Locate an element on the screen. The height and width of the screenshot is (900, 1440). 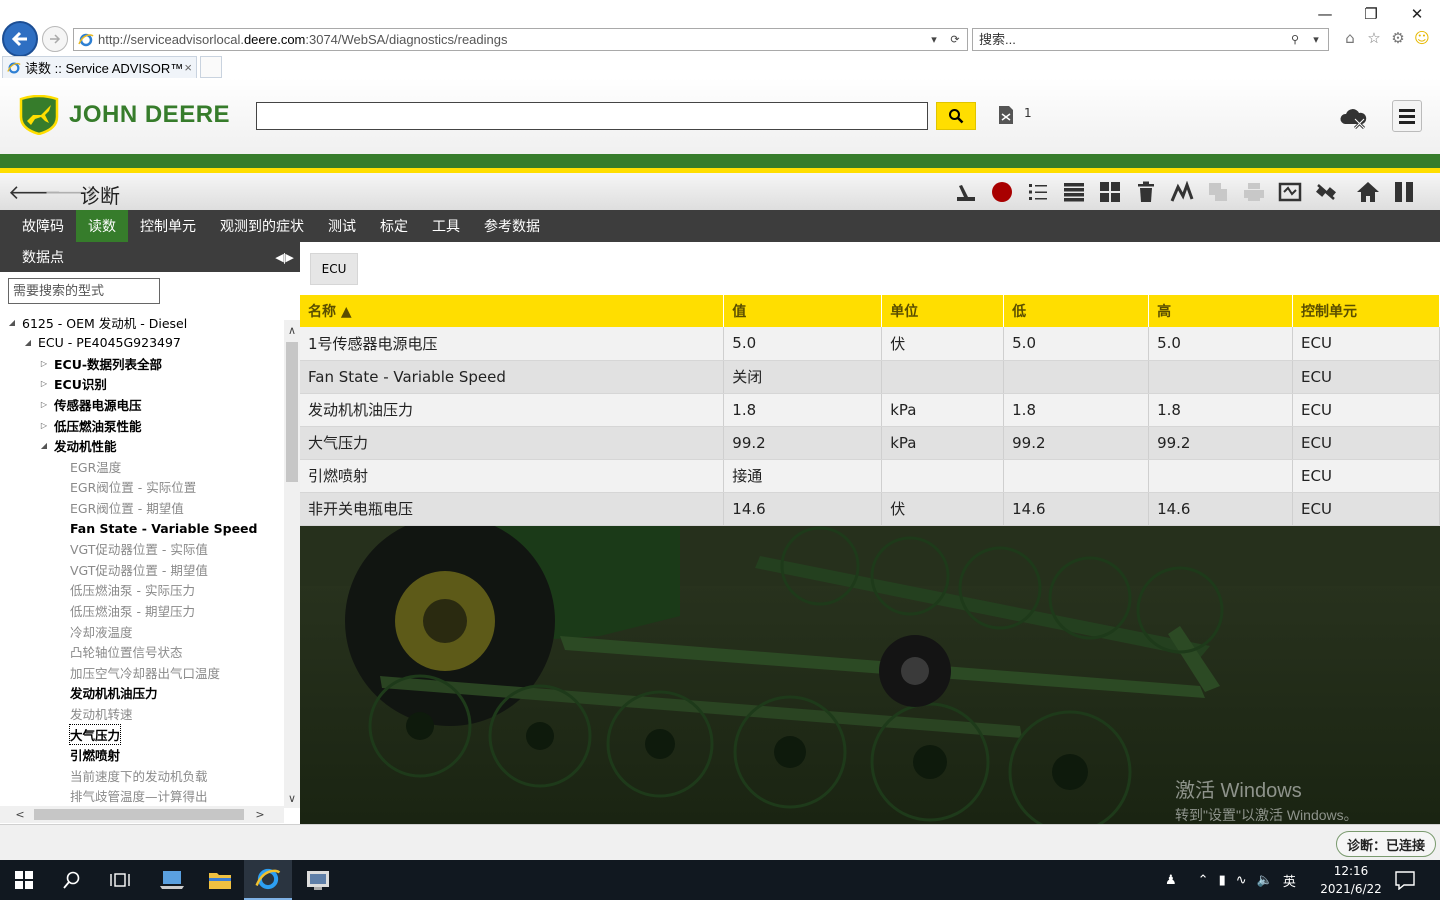
print-icon-disabled is located at coordinates (1254, 192).